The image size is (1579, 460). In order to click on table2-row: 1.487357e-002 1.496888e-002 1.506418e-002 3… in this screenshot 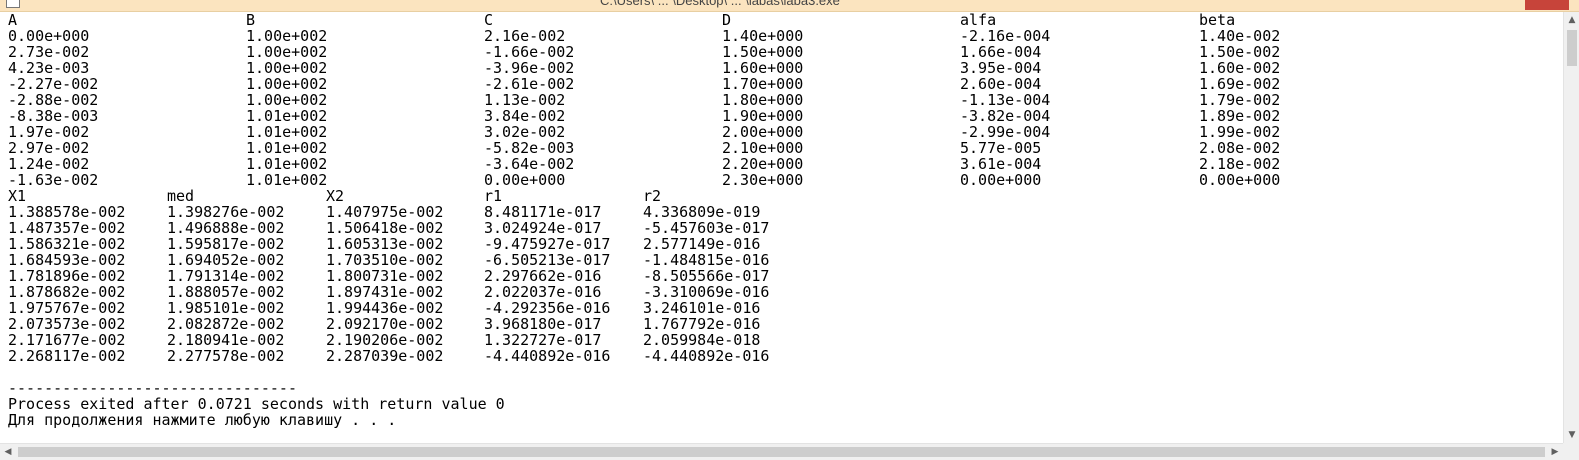, I will do `click(781, 228)`.